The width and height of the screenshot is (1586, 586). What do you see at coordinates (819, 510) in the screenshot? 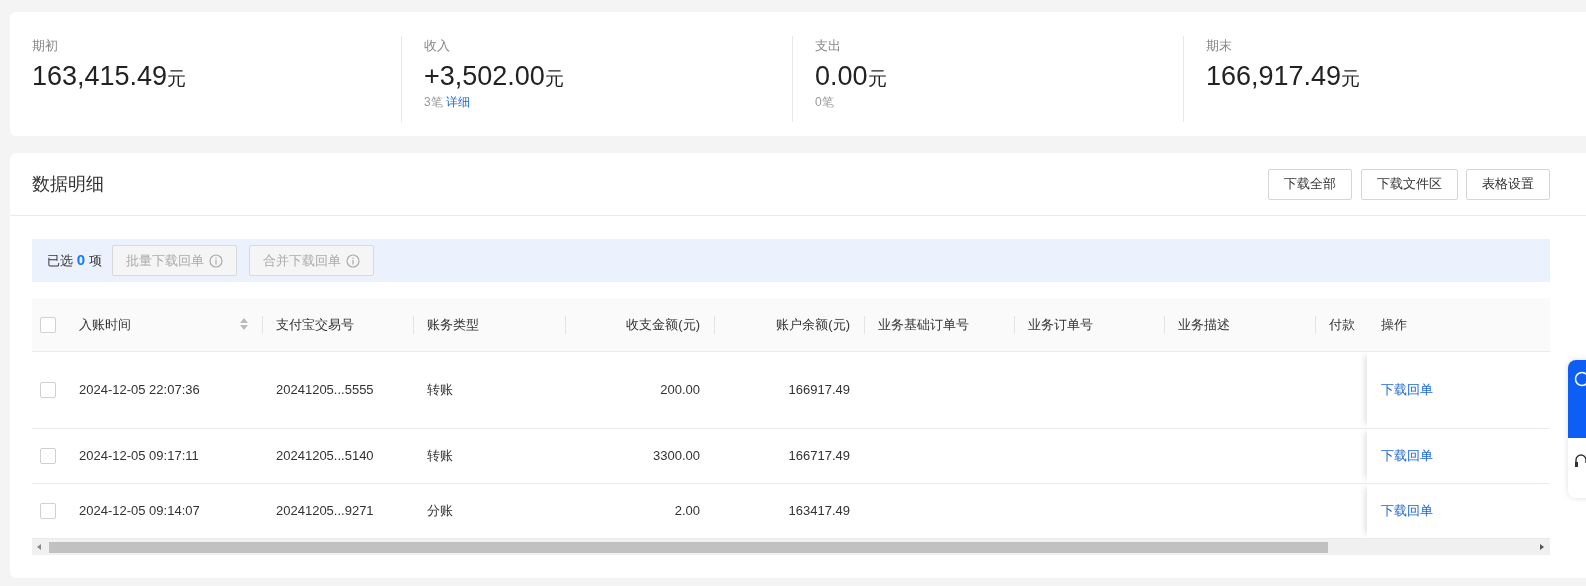
I see `table-cell: 163417.49` at bounding box center [819, 510].